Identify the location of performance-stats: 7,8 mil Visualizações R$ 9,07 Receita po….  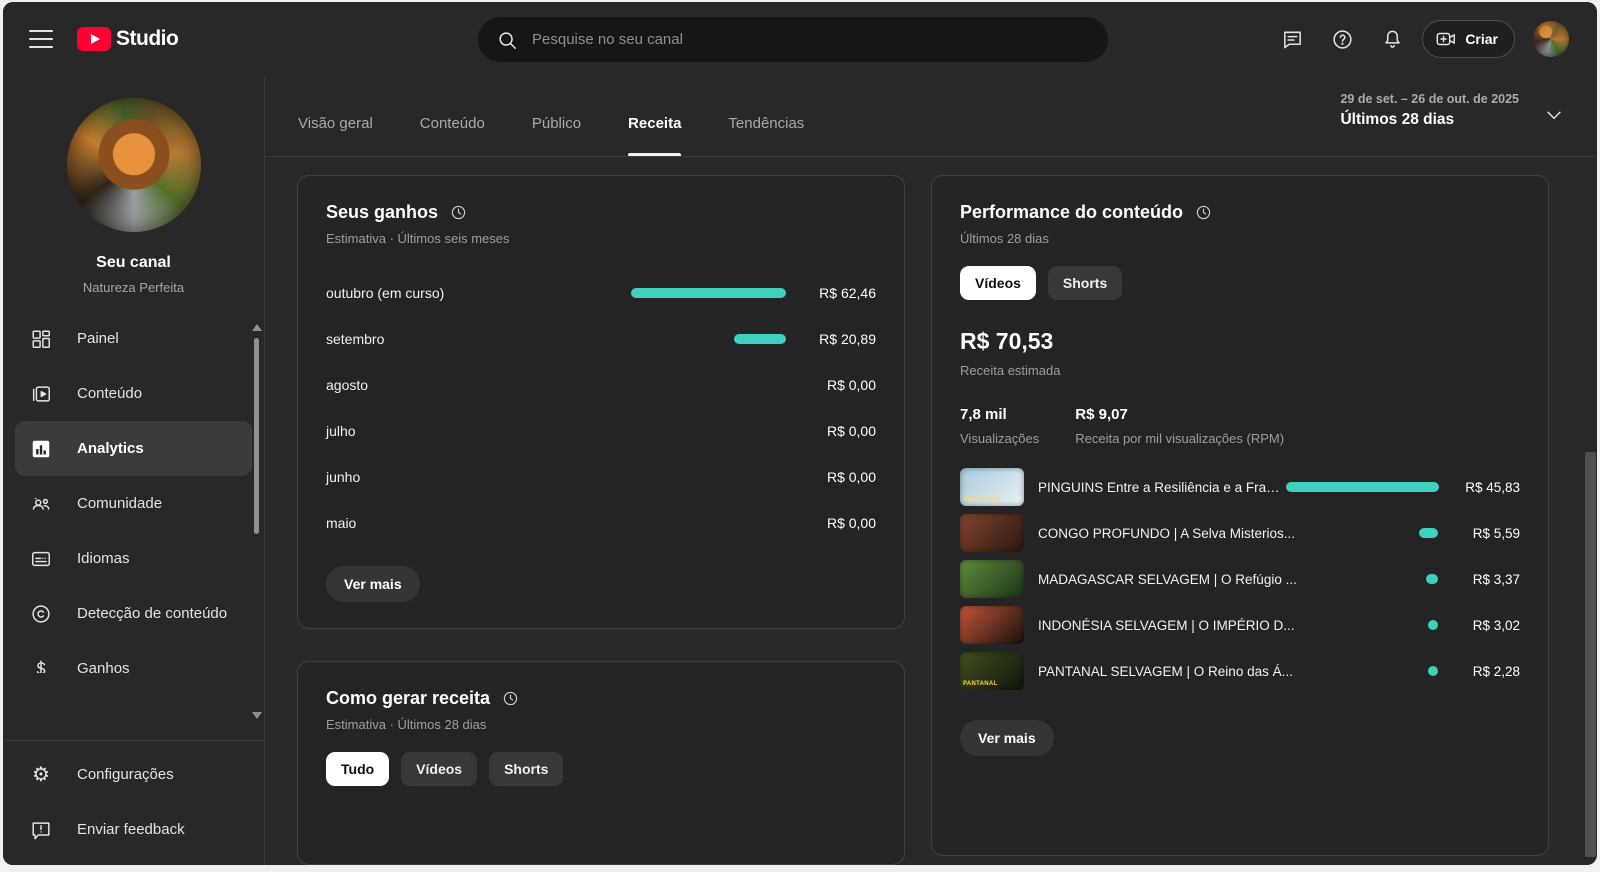
(1240, 426).